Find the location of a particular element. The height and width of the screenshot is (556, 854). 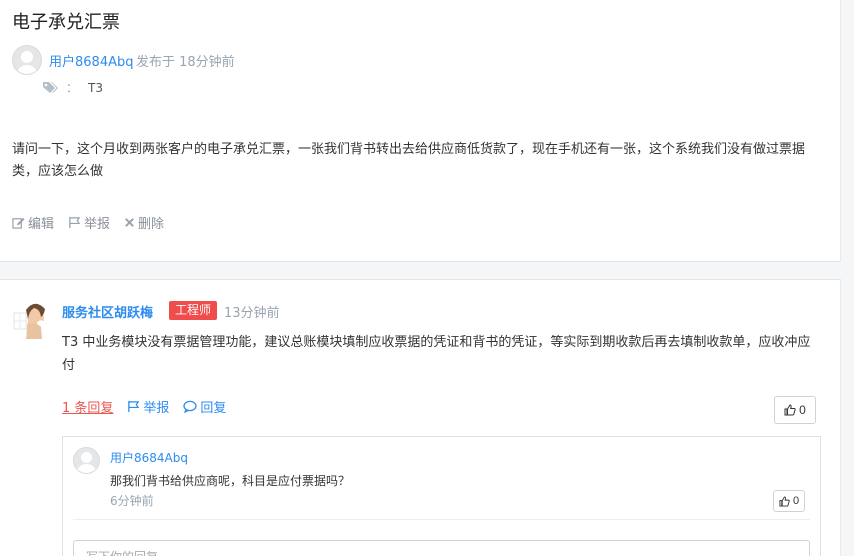

tag-t3: T3 is located at coordinates (95, 88).